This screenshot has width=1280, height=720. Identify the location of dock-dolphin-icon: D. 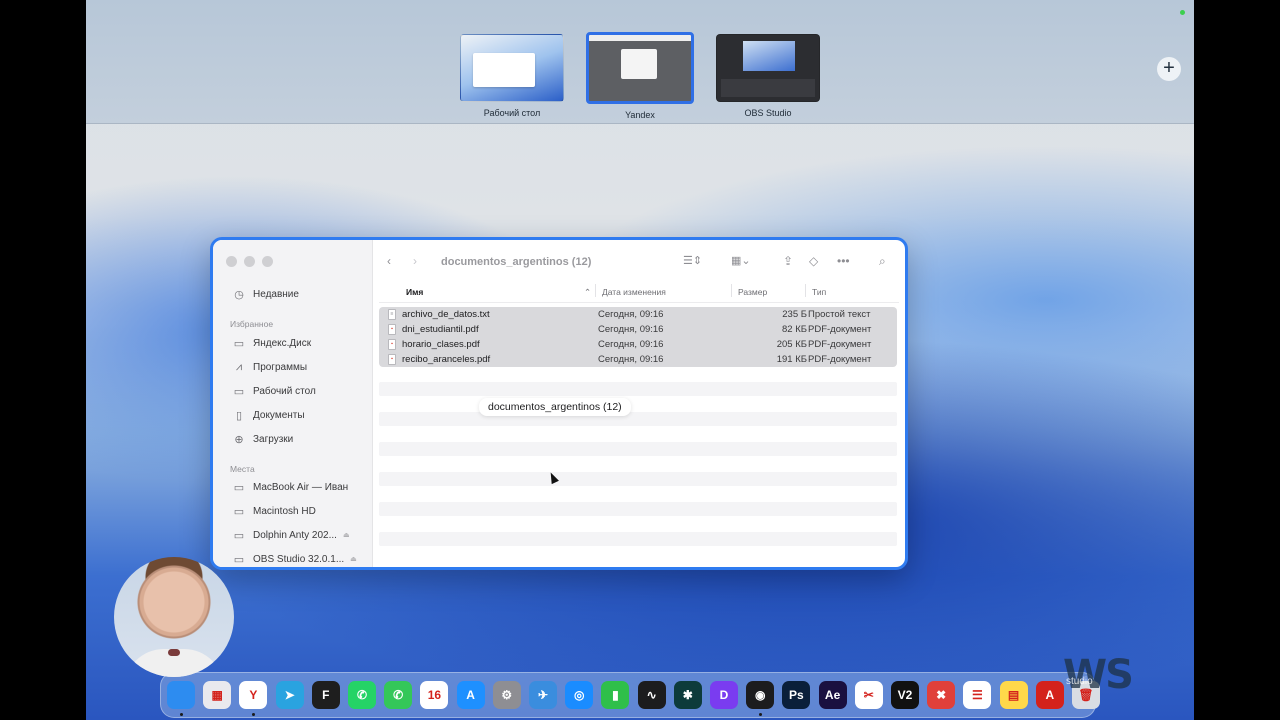
(724, 695).